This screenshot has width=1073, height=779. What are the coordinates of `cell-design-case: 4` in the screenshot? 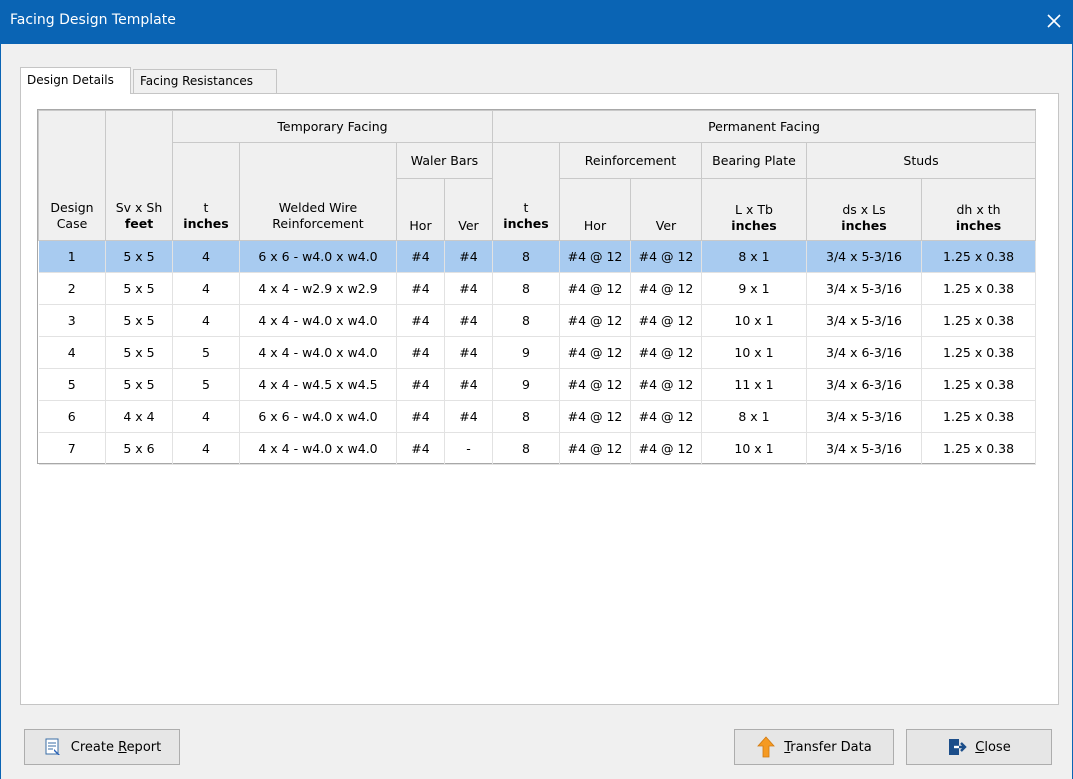 It's located at (72, 352).